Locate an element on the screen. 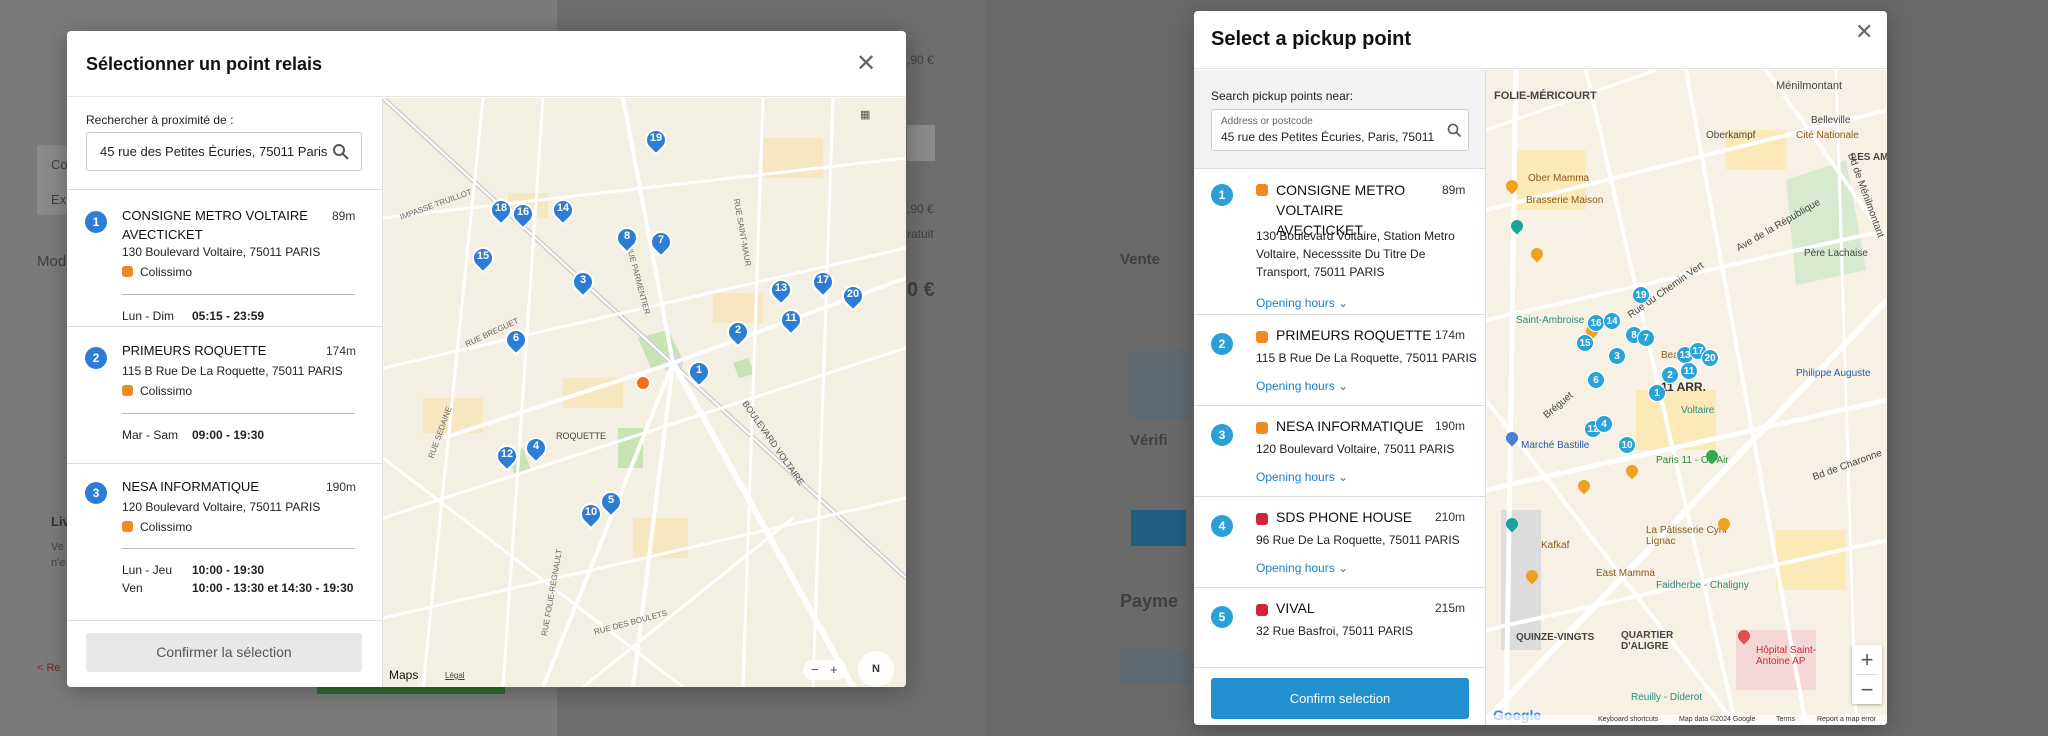 The image size is (2048, 736). search-field is located at coordinates (224, 151).